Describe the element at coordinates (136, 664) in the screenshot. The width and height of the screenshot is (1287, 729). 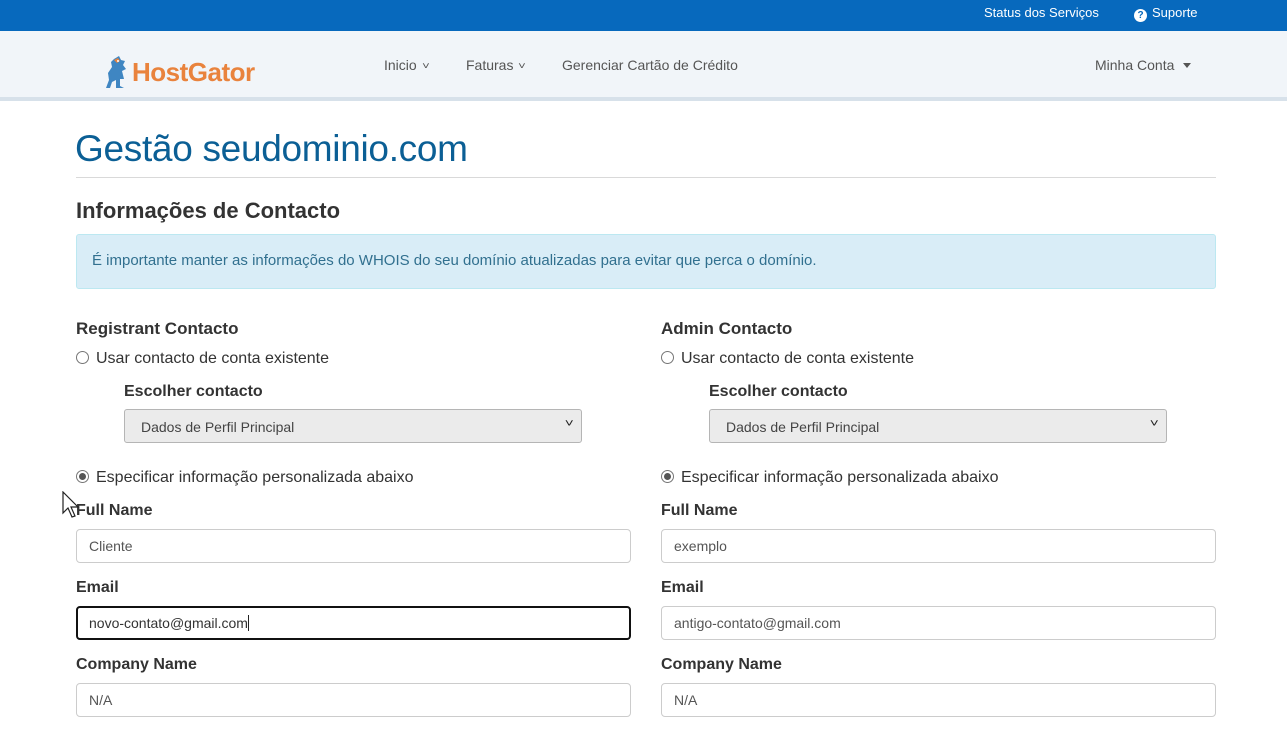
I see `registrant-company-label: Company Name` at that location.